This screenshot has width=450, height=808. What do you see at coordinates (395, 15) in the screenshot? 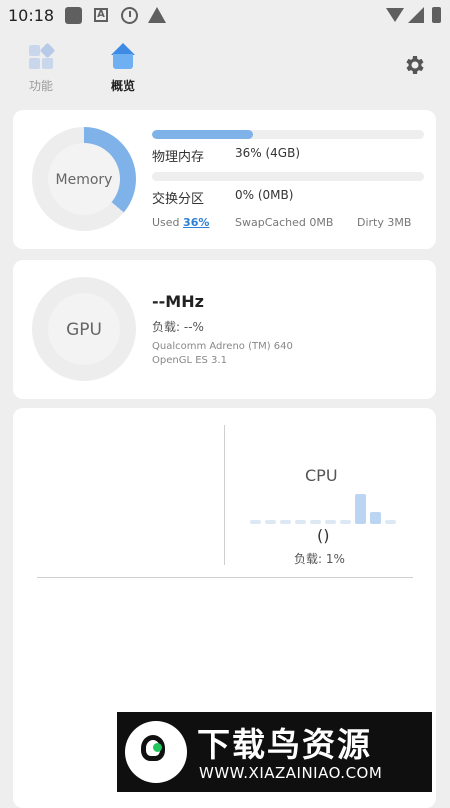
I see `wifi-icon` at bounding box center [395, 15].